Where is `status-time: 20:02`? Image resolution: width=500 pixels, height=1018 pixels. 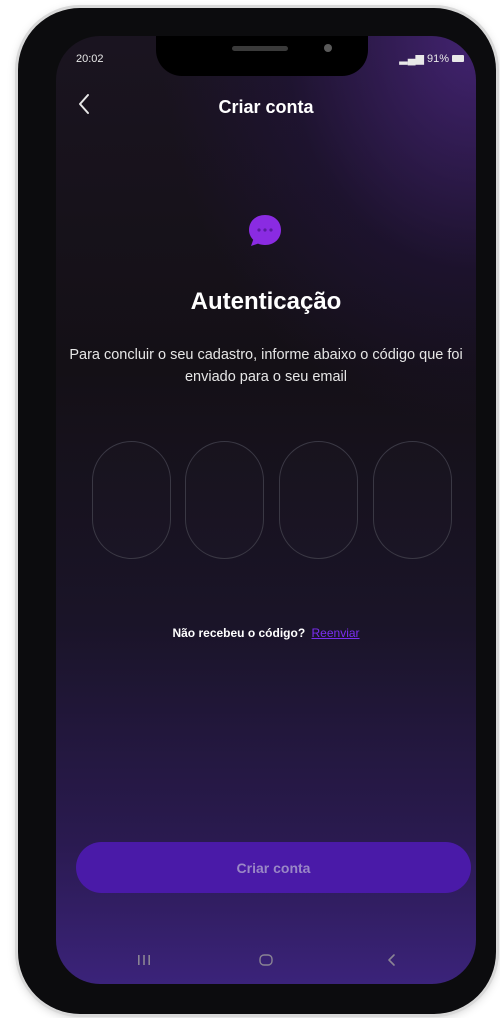
status-time: 20:02 is located at coordinates (90, 59).